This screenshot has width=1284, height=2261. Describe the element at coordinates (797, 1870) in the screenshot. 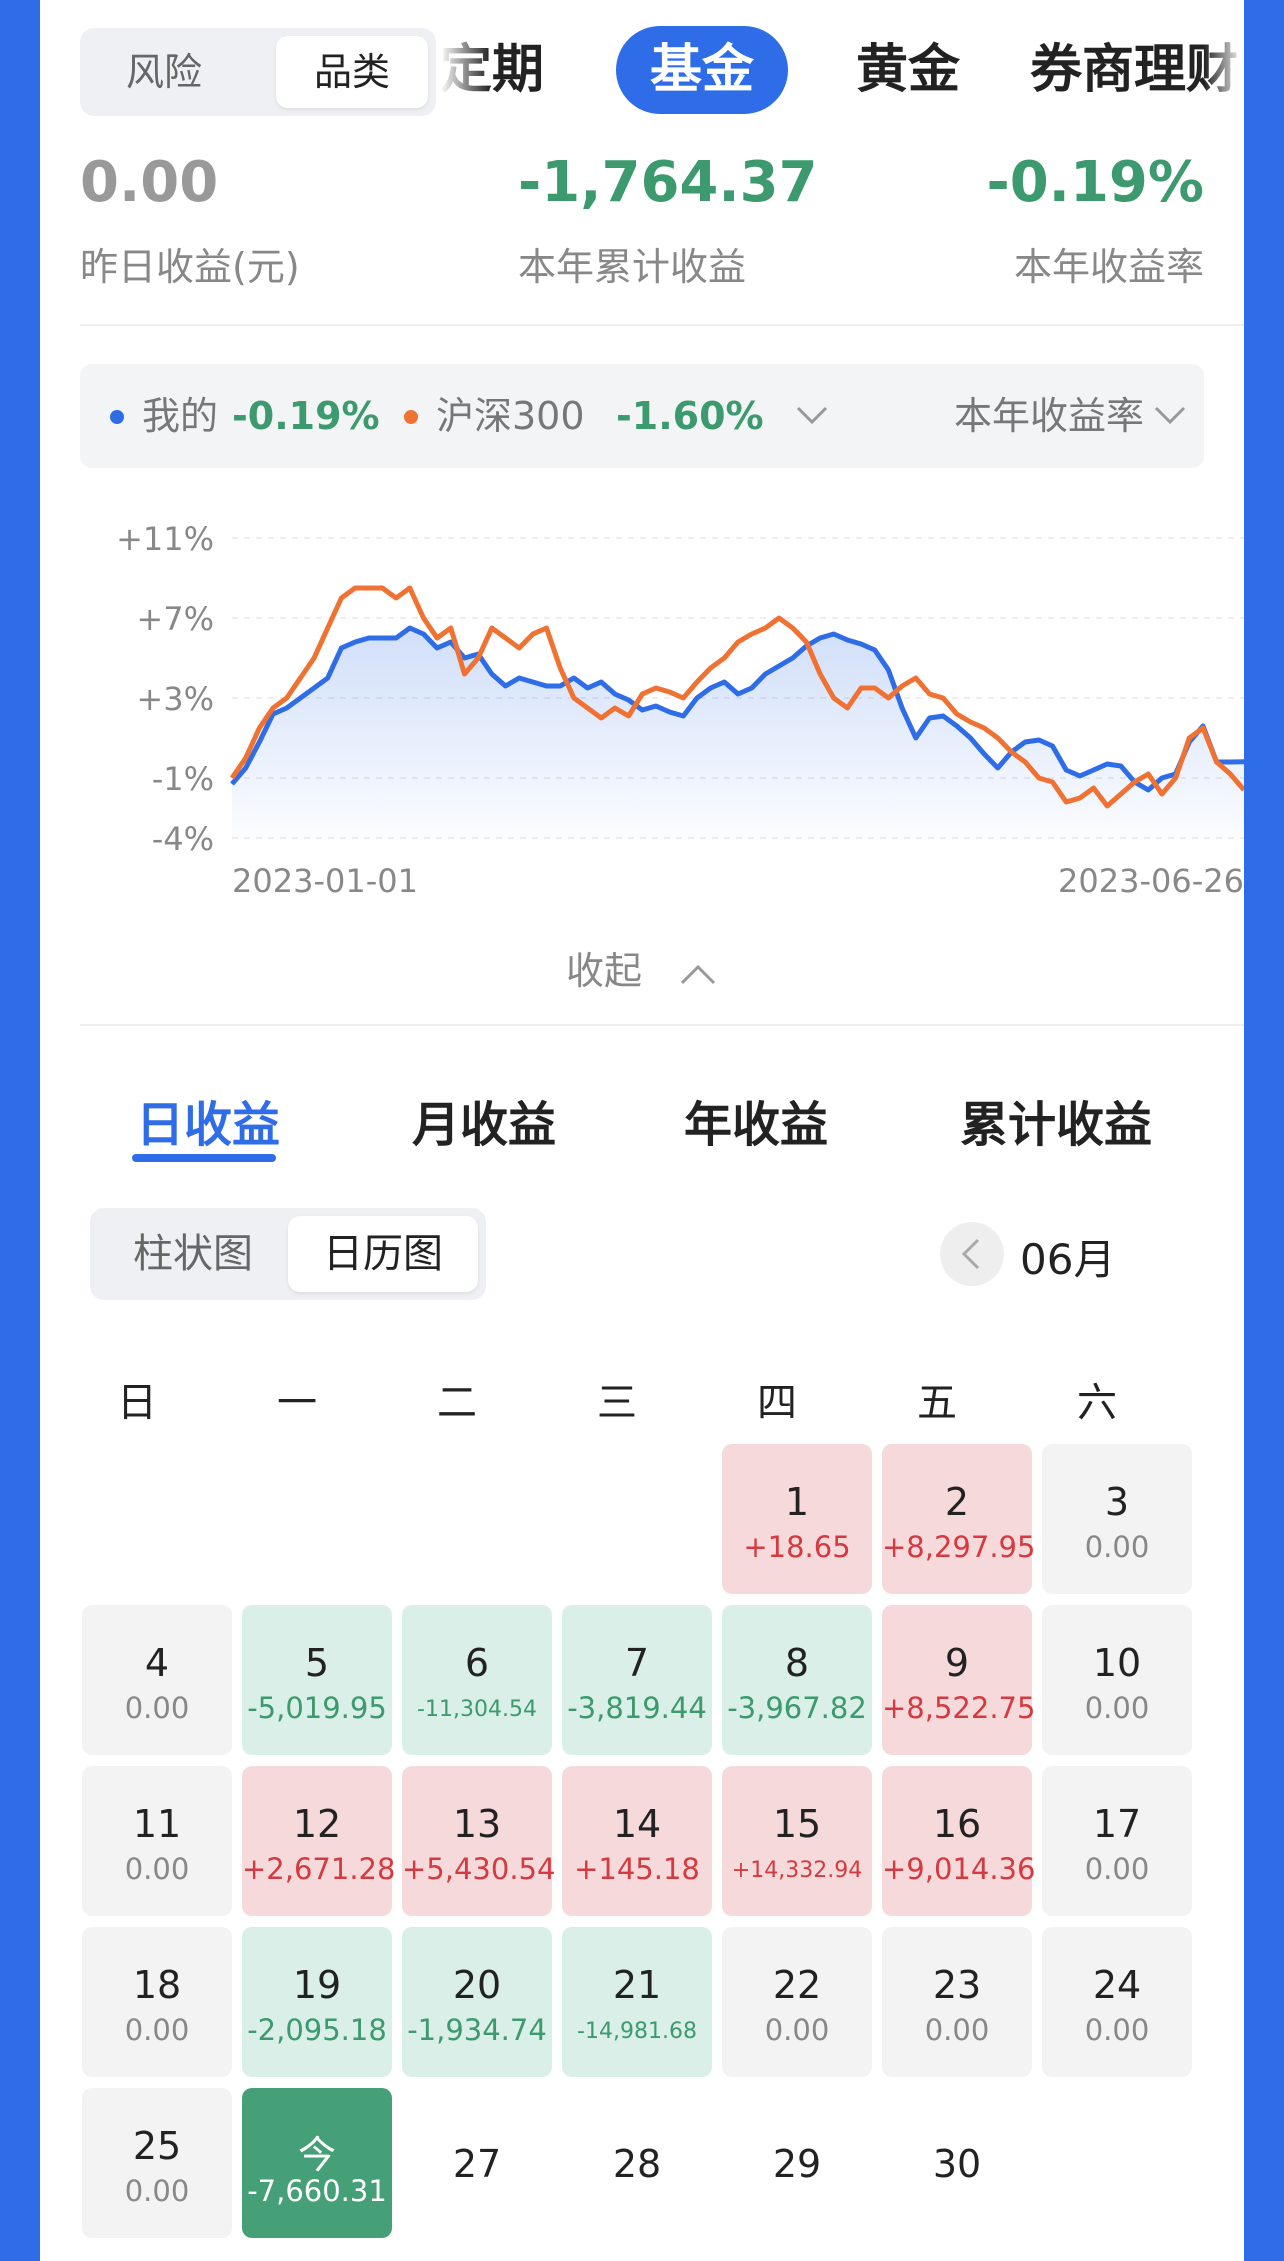

I see `day-earnings: +14,332.94` at that location.